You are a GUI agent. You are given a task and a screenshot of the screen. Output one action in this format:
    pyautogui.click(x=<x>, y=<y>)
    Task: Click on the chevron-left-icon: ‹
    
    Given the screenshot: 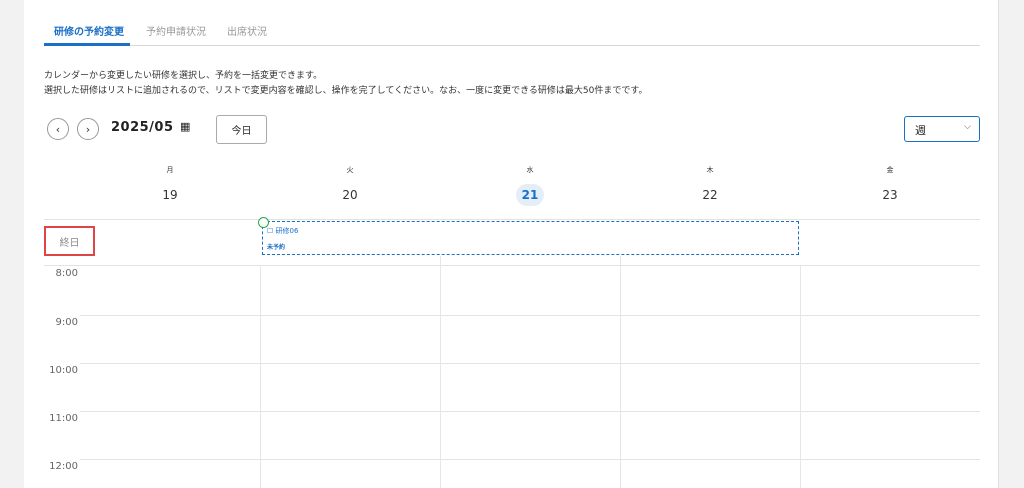 What is the action you would take?
    pyautogui.click(x=58, y=129)
    